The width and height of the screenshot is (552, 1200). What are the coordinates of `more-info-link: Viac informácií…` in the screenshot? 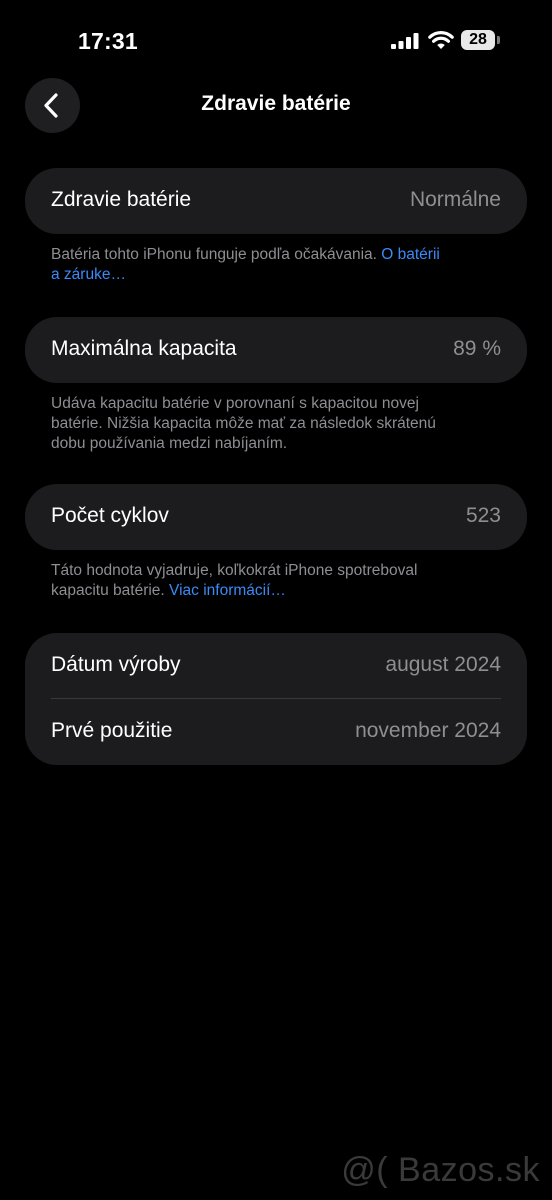 It's located at (227, 590).